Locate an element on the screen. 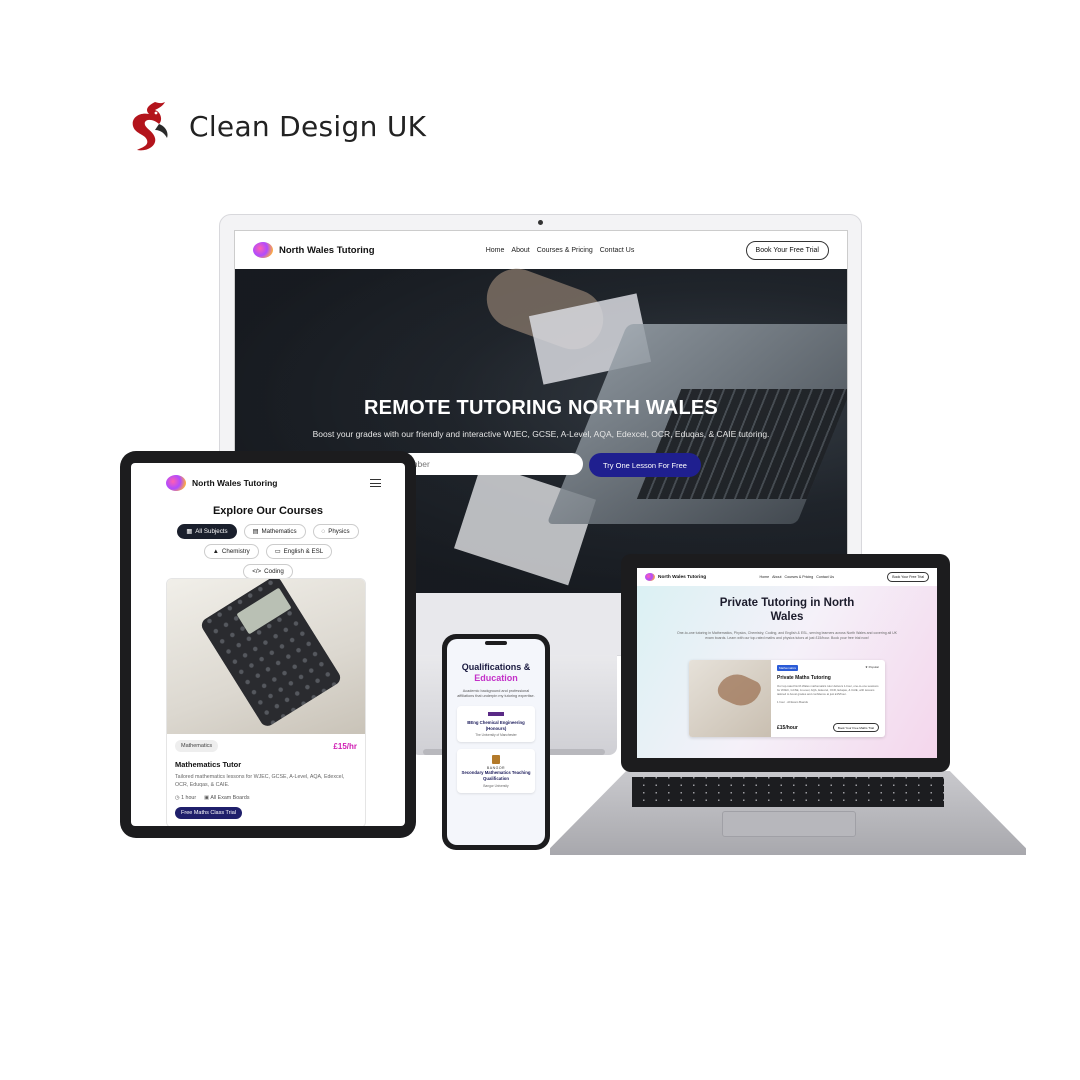  chip-mathematics: ▤ Mathematics is located at coordinates (274, 531).